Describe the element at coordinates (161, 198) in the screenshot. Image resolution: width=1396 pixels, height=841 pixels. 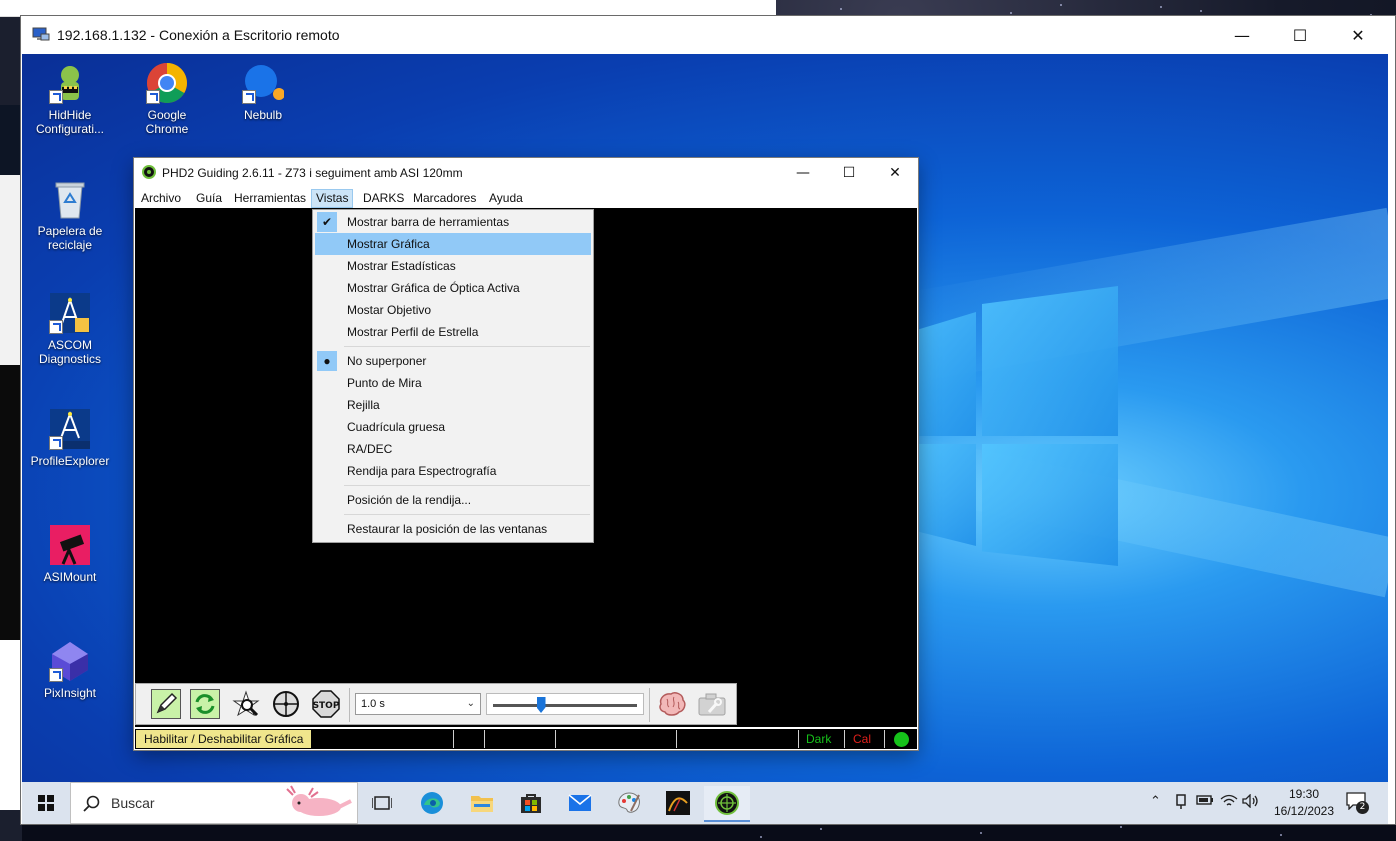
I see `menu-archivo: Archivo` at that location.